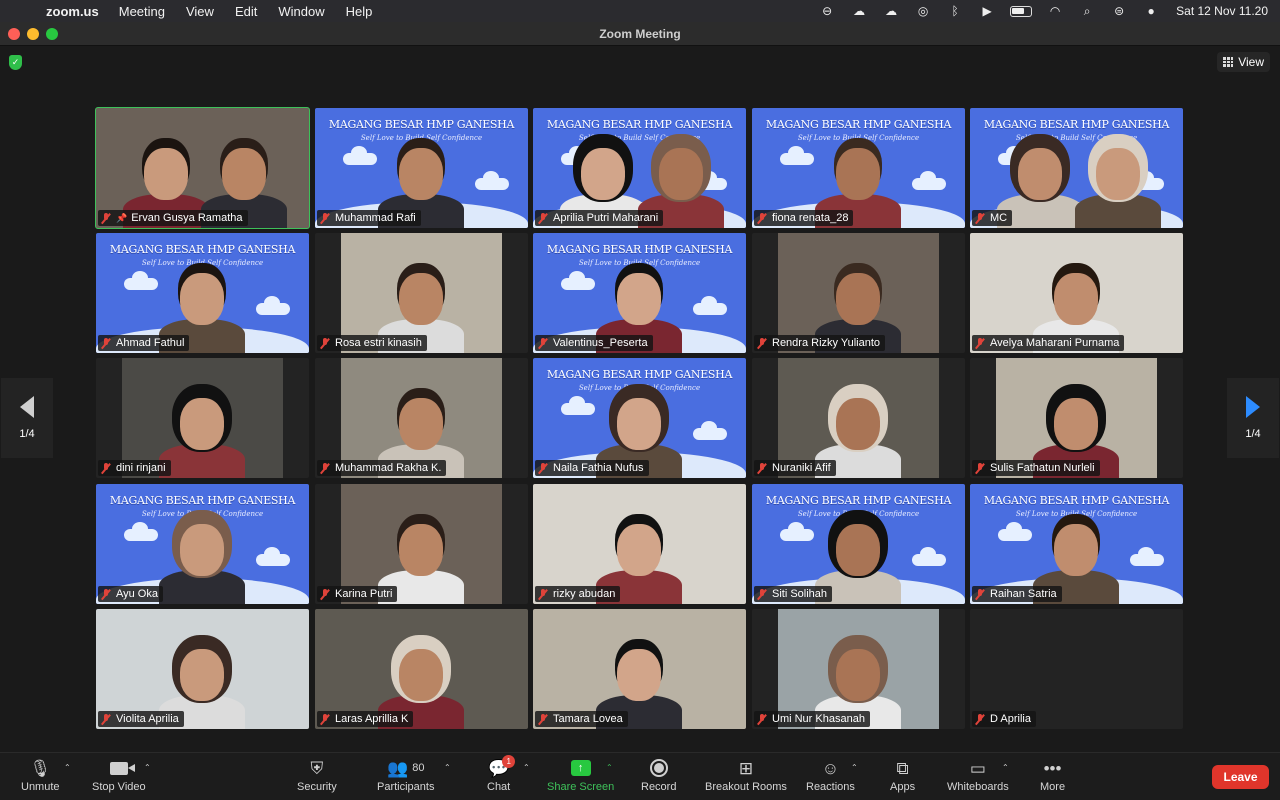  What do you see at coordinates (14, 34) in the screenshot?
I see `close-window-button` at bounding box center [14, 34].